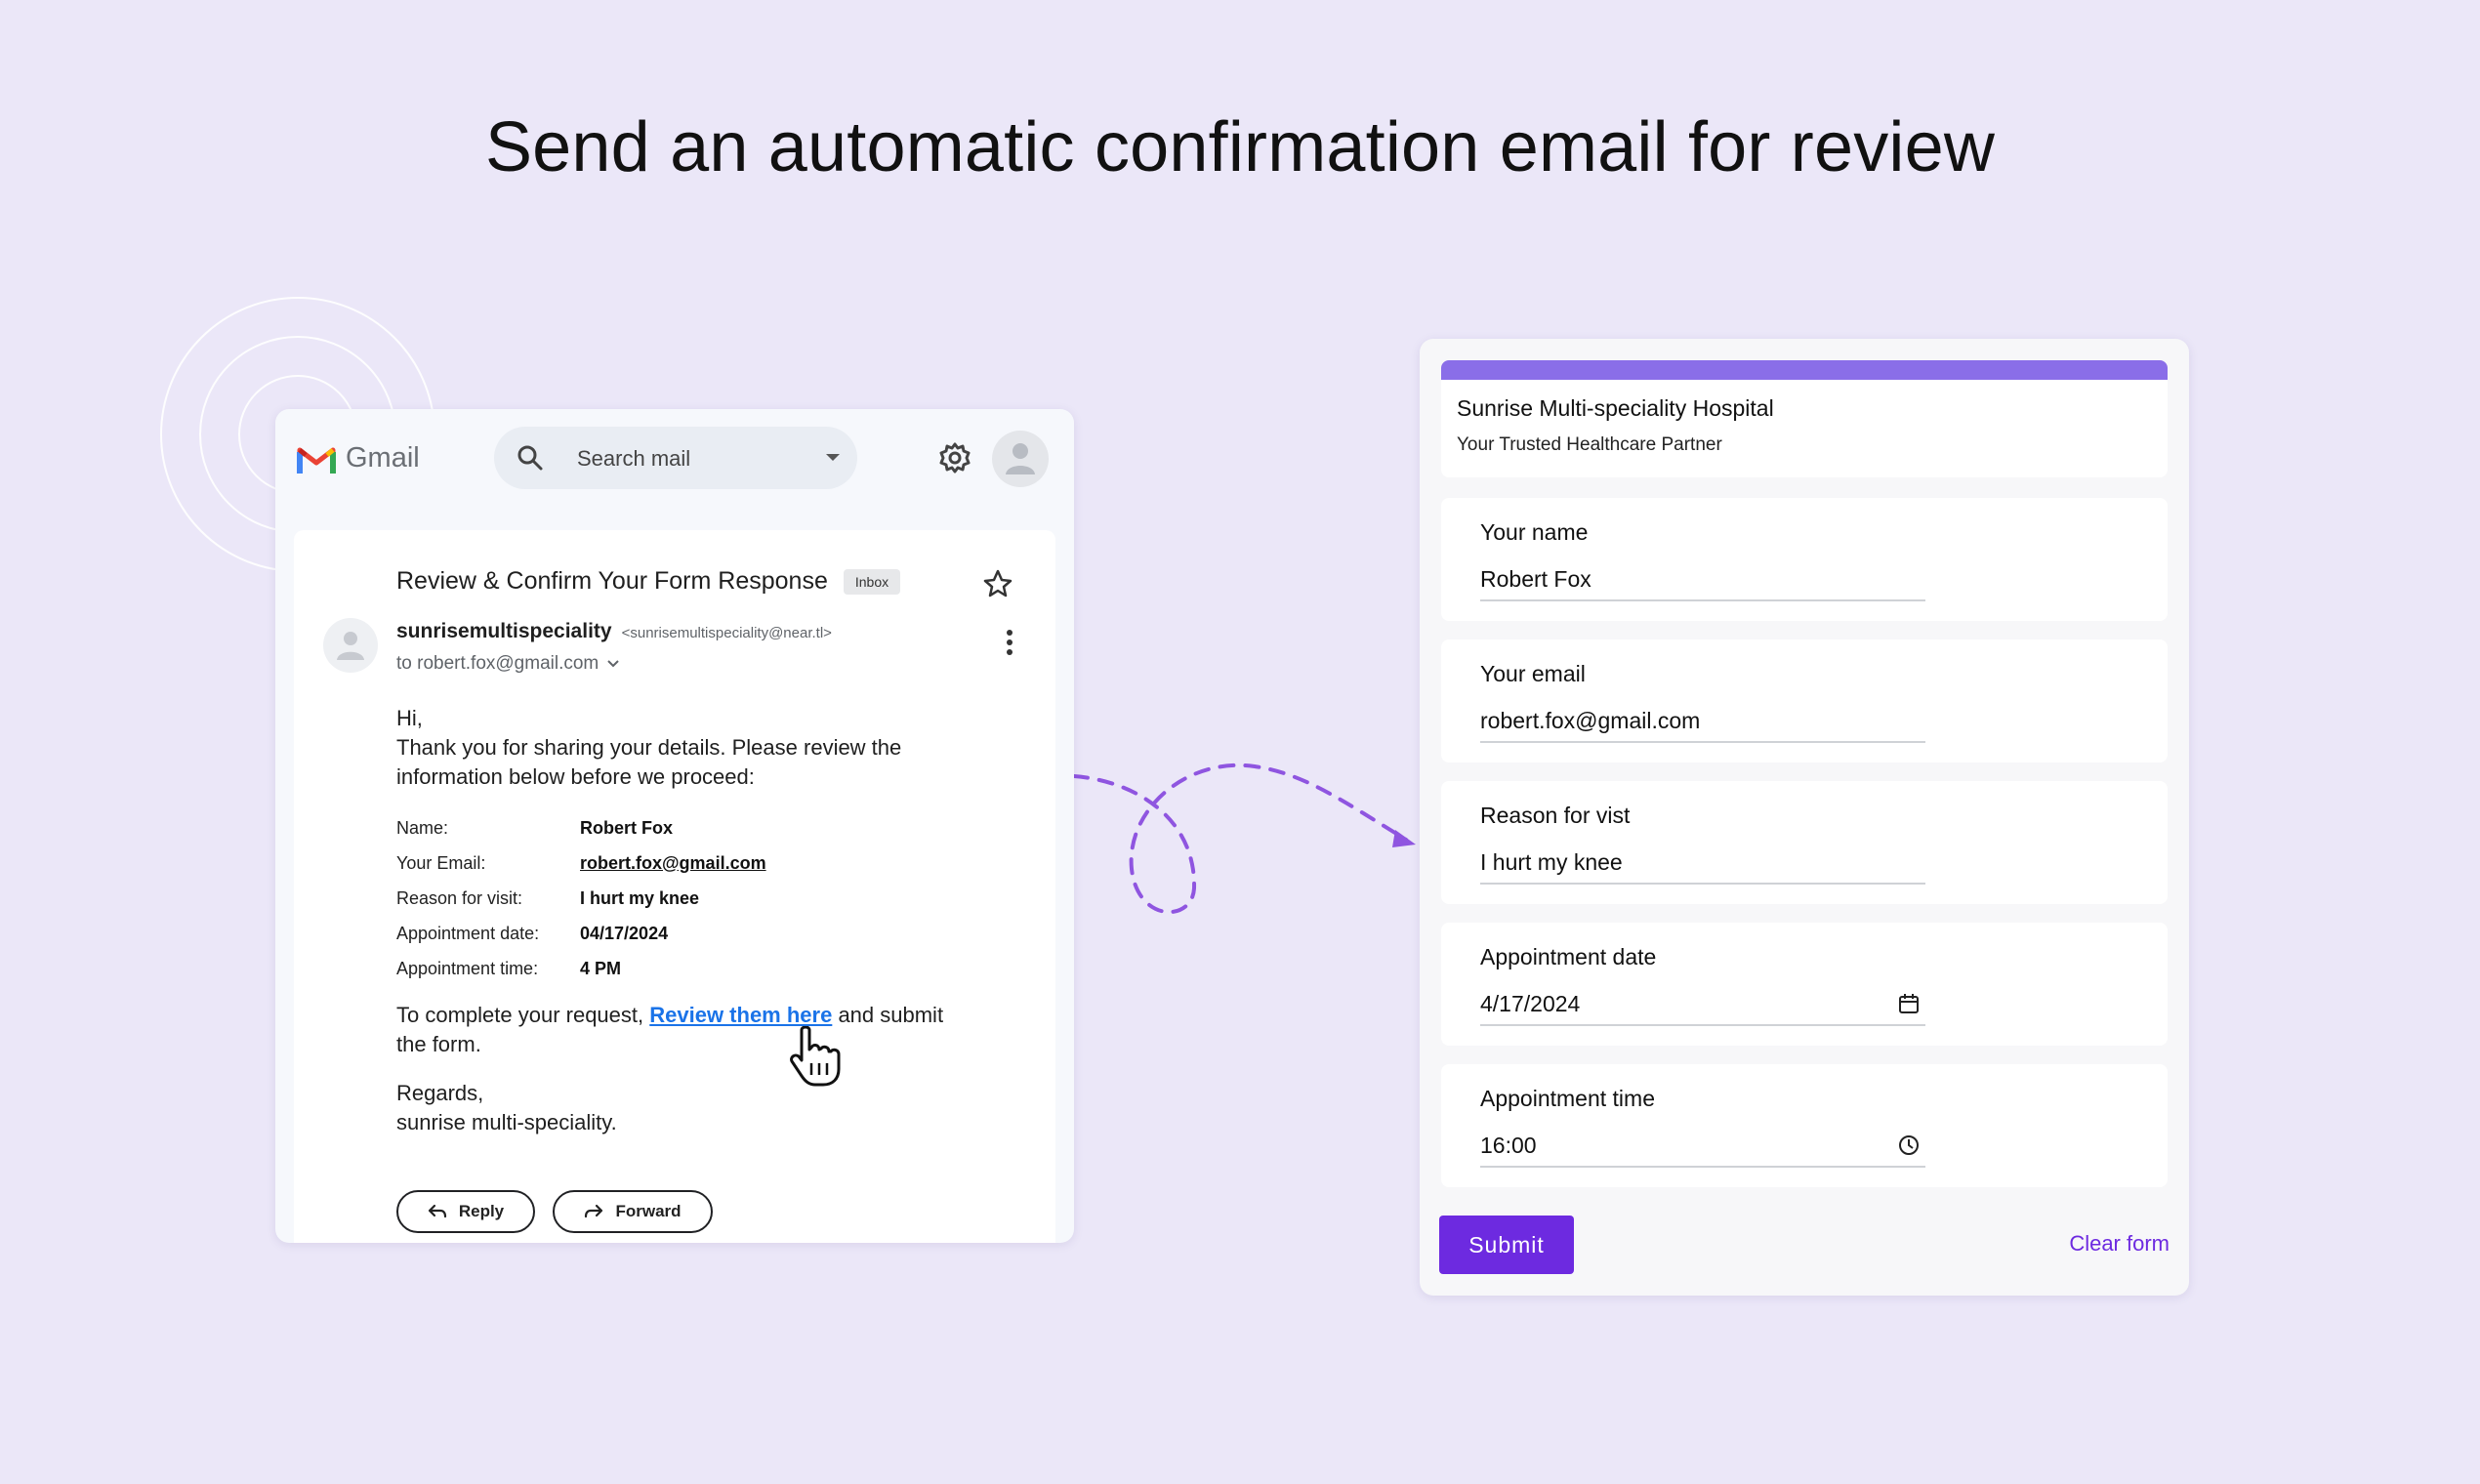  What do you see at coordinates (1702, 1150) in the screenshot?
I see `time-input: 16:00` at bounding box center [1702, 1150].